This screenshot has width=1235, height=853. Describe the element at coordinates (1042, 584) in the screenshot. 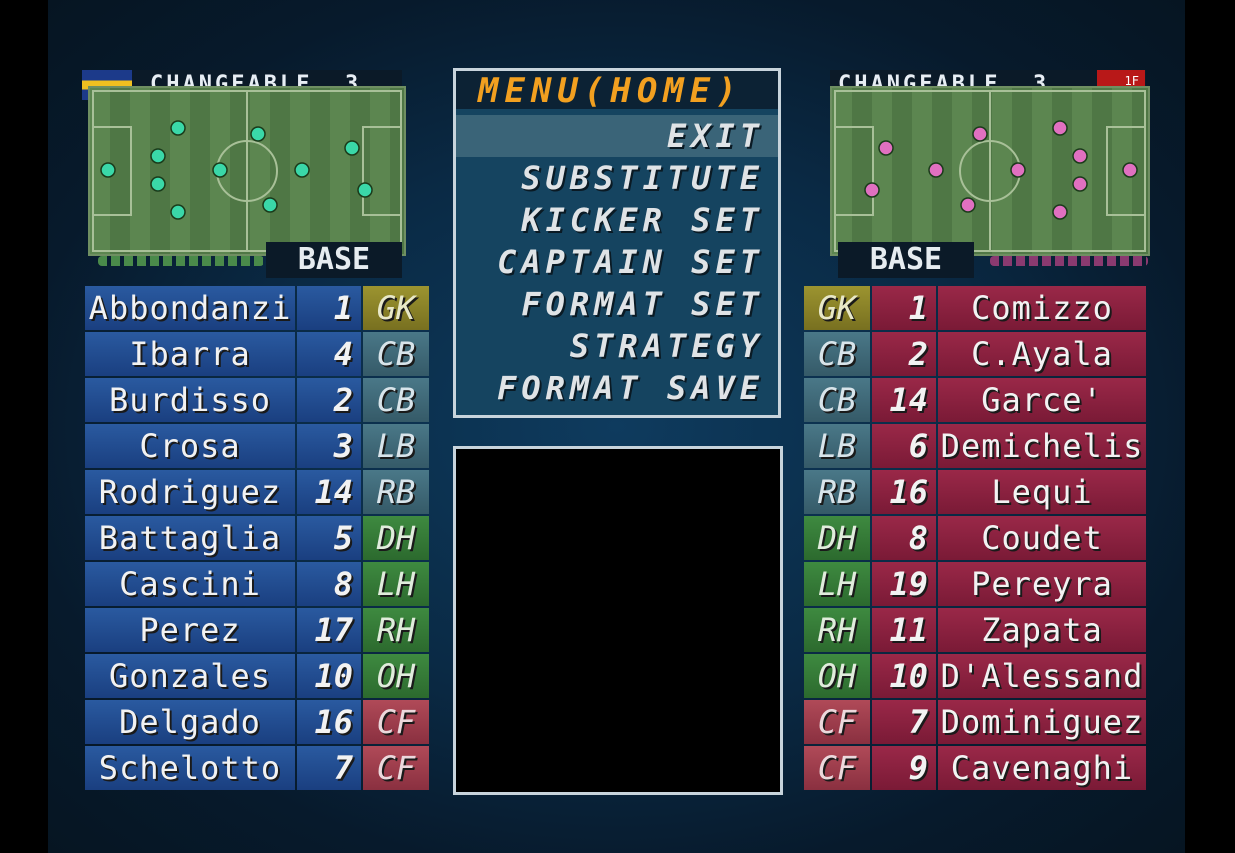

I see `player-name: Pereyra` at that location.